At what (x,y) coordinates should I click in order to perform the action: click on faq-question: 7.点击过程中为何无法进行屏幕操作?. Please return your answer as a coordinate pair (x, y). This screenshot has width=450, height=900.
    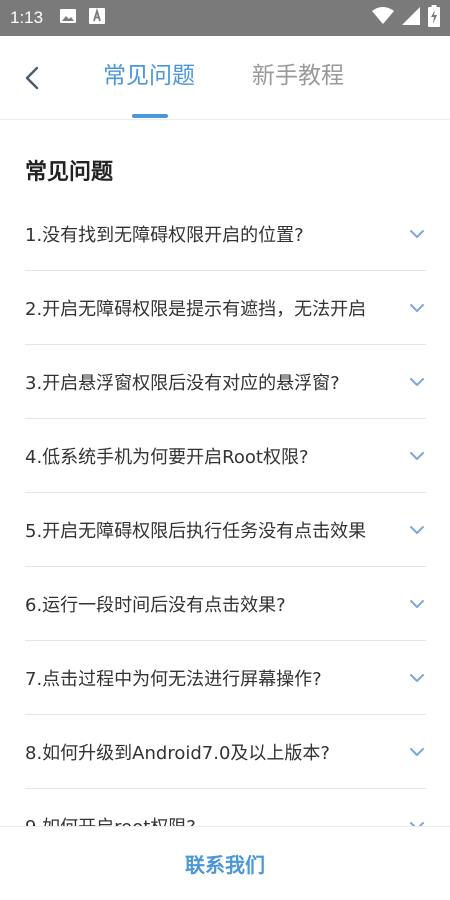
    Looking at the image, I should click on (173, 679).